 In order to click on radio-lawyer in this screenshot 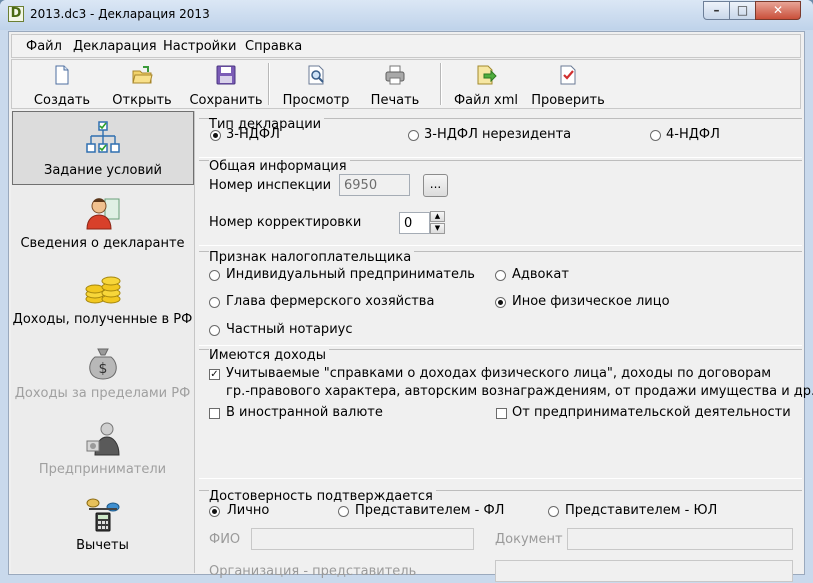, I will do `click(500, 275)`.